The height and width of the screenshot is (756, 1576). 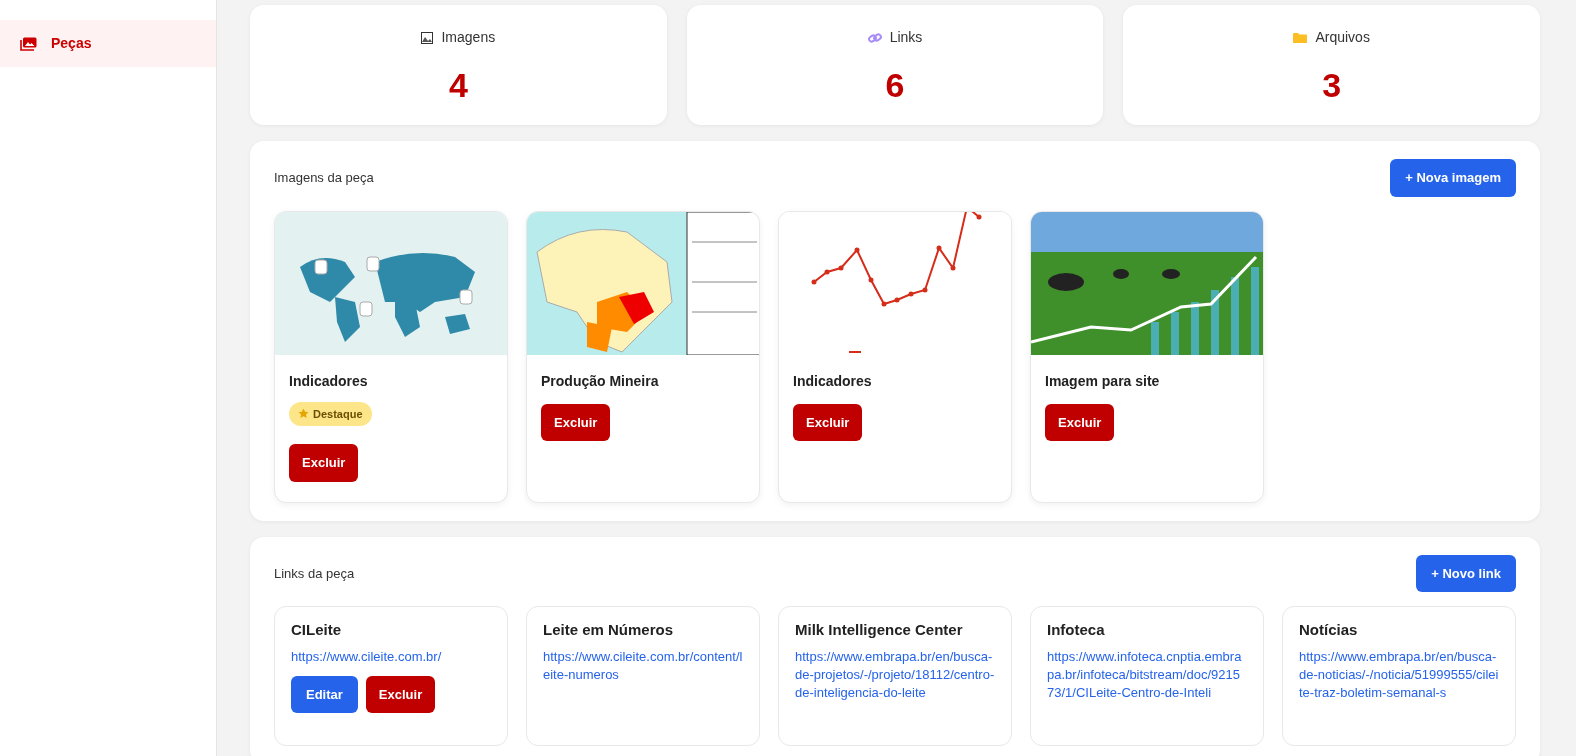 What do you see at coordinates (1342, 37) in the screenshot?
I see `stat-label: Arquivos` at bounding box center [1342, 37].